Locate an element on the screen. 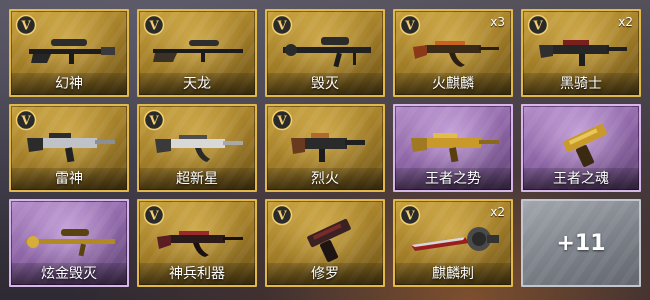  weapon-name: 麒麟刺 is located at coordinates (453, 274).